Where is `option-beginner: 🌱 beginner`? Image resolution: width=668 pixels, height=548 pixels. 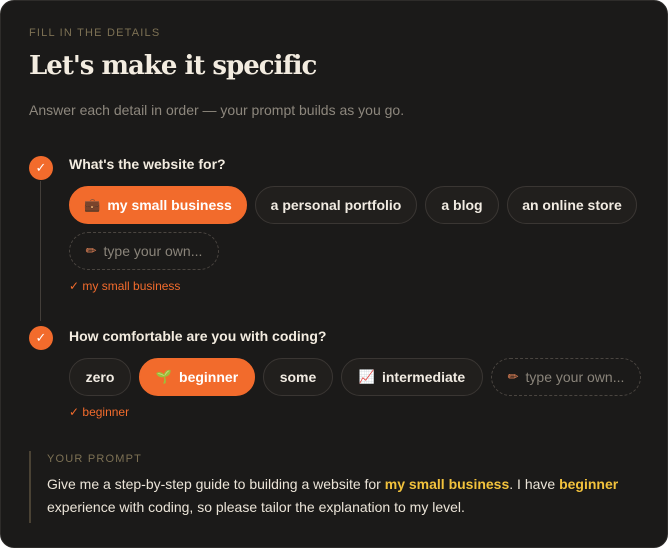
option-beginner: 🌱 beginner is located at coordinates (197, 377).